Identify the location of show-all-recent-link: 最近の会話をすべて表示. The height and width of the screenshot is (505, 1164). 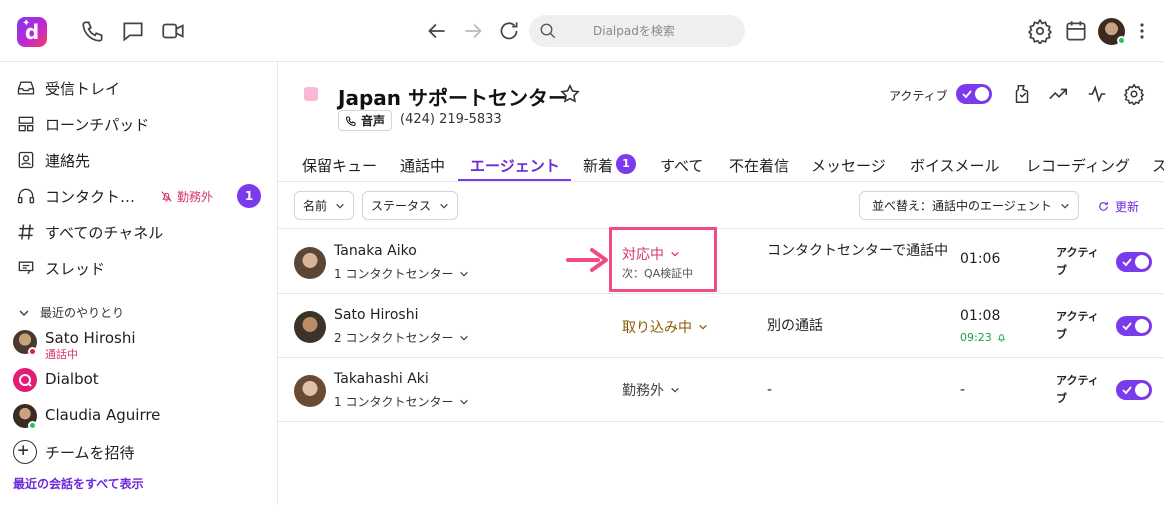
(78, 483).